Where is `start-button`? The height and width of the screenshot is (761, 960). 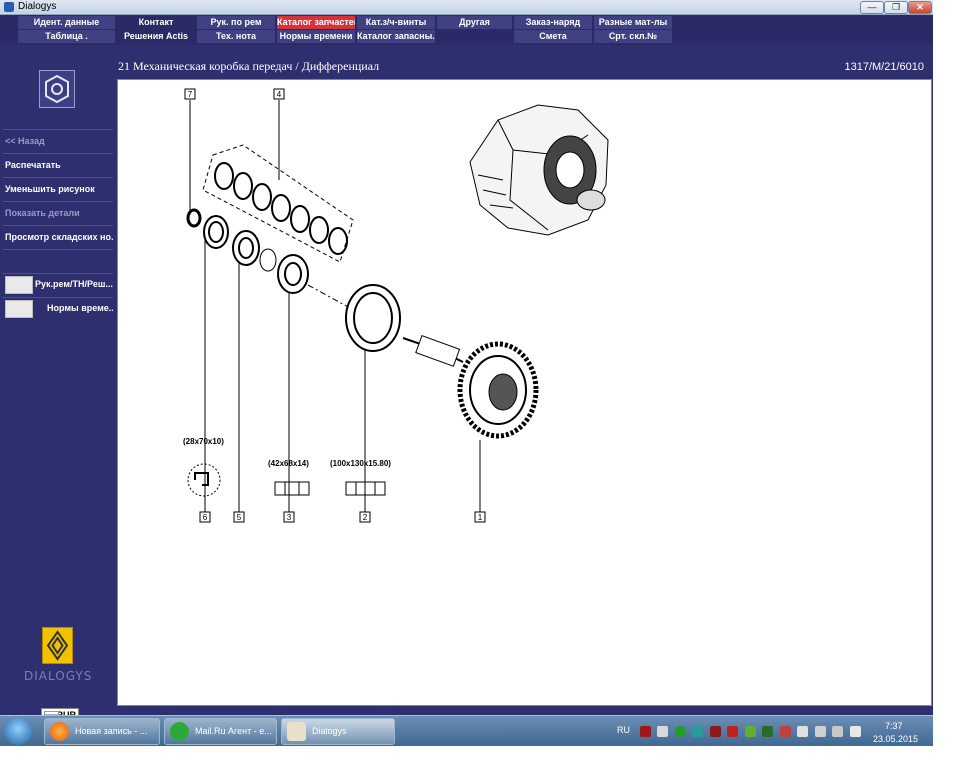
start-button is located at coordinates (18, 731).